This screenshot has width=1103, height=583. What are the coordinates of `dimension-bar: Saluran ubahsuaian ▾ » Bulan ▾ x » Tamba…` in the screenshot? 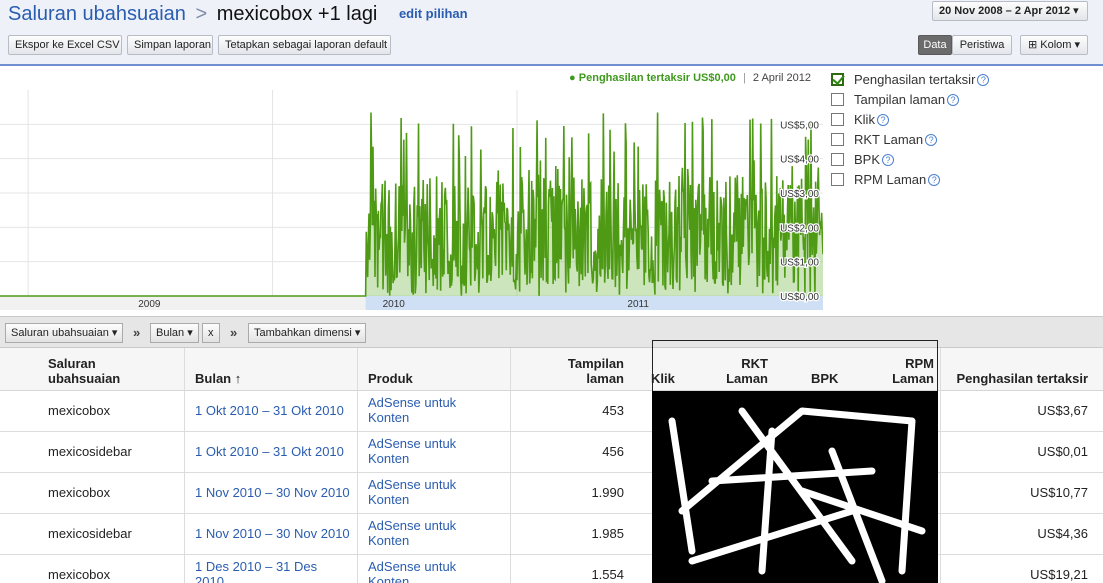 It's located at (551, 332).